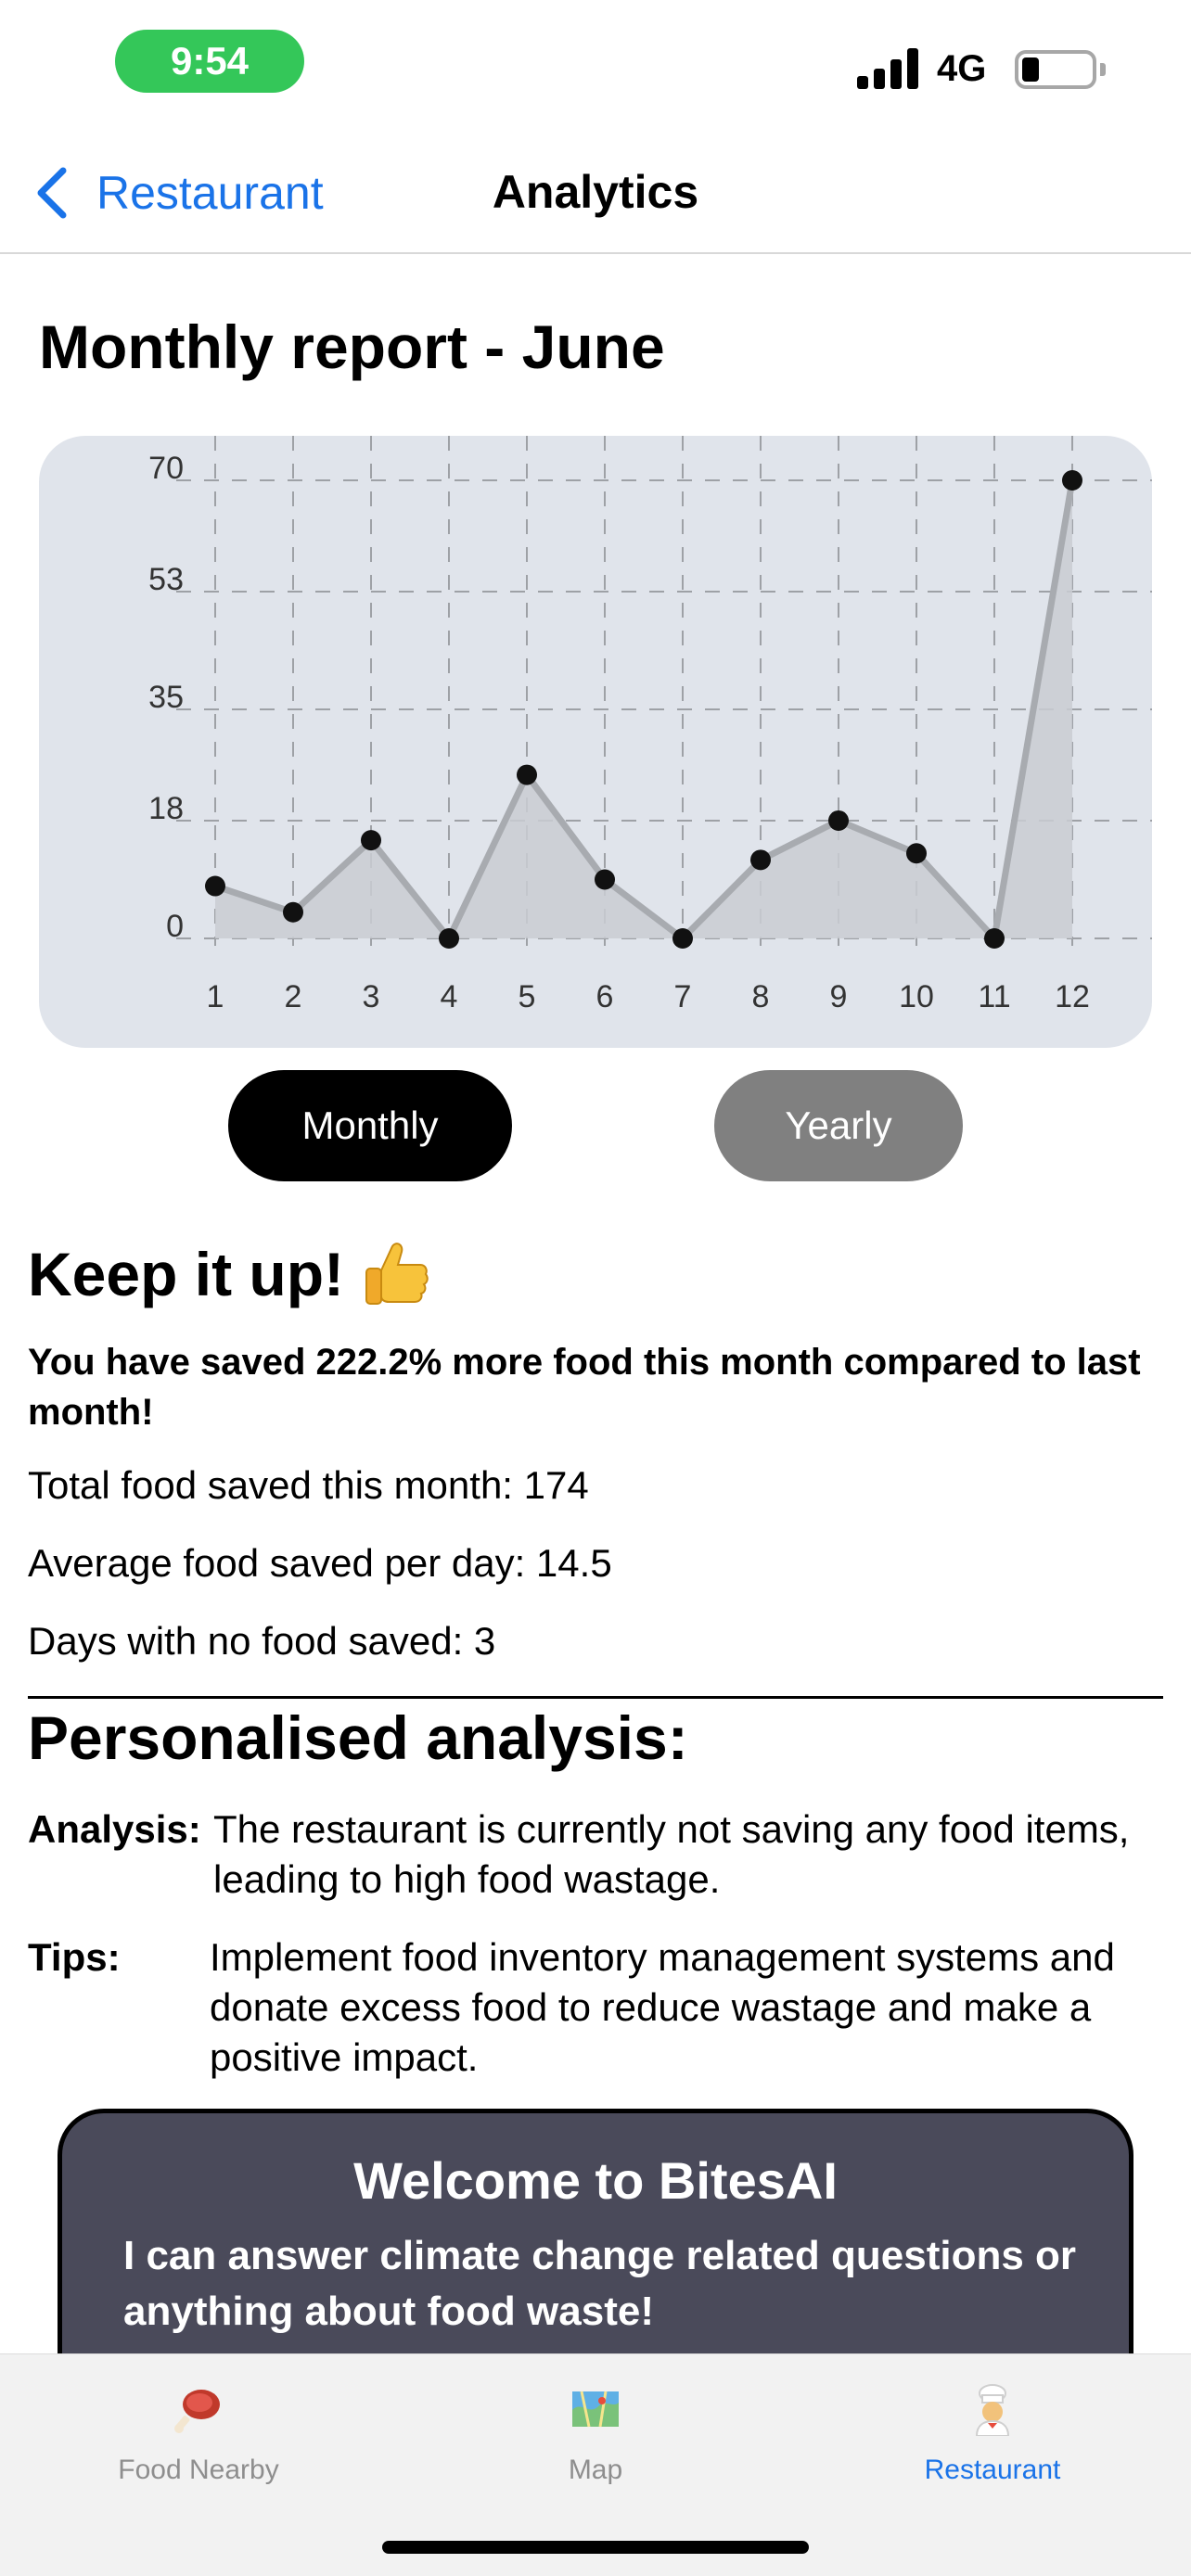 Image resolution: width=1191 pixels, height=2576 pixels. What do you see at coordinates (994, 997) in the screenshot?
I see `x-tick-label: 11` at bounding box center [994, 997].